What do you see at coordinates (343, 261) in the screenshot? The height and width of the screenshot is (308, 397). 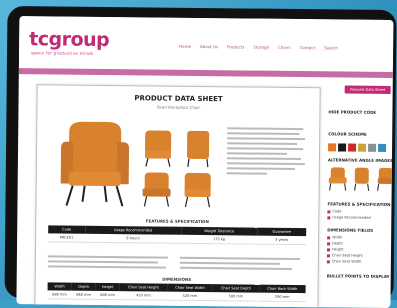 I see `dimension-checkbox: Chair Seat Width` at bounding box center [343, 261].